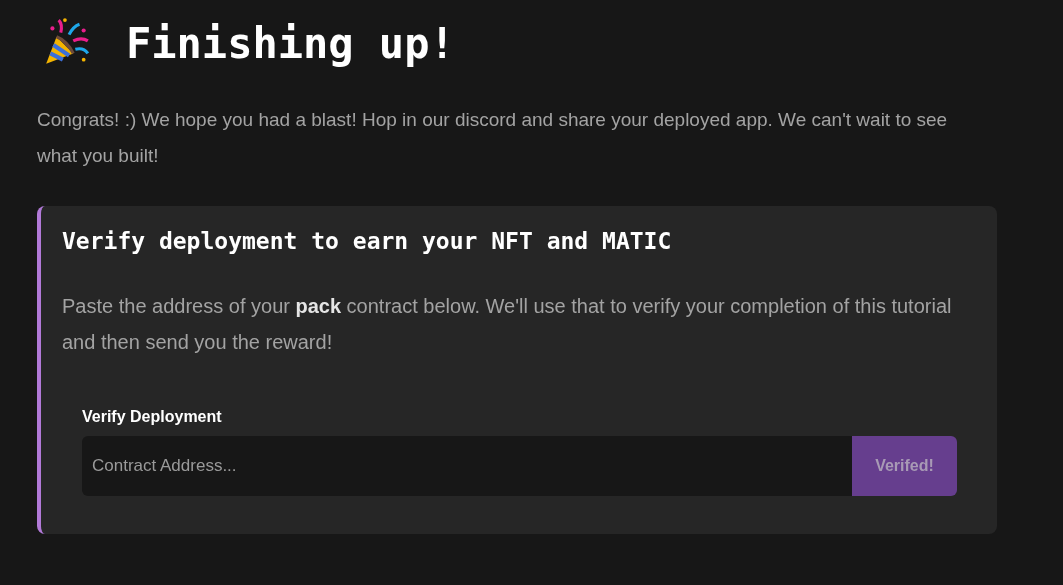 This screenshot has width=1063, height=585. Describe the element at coordinates (493, 138) in the screenshot. I see `intro-text: Congrats! :) We hope you had a blast! Hop in our discord and share your deployed app. We can't wait to see what you built!` at that location.